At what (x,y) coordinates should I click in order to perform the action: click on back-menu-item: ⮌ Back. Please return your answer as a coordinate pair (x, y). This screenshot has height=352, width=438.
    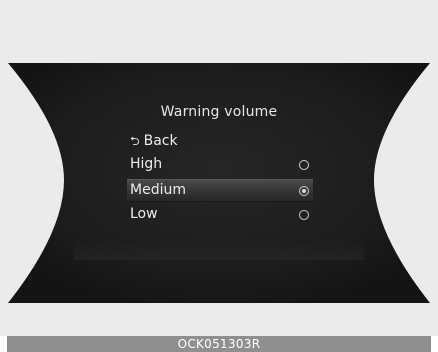
    Looking at the image, I should click on (220, 141).